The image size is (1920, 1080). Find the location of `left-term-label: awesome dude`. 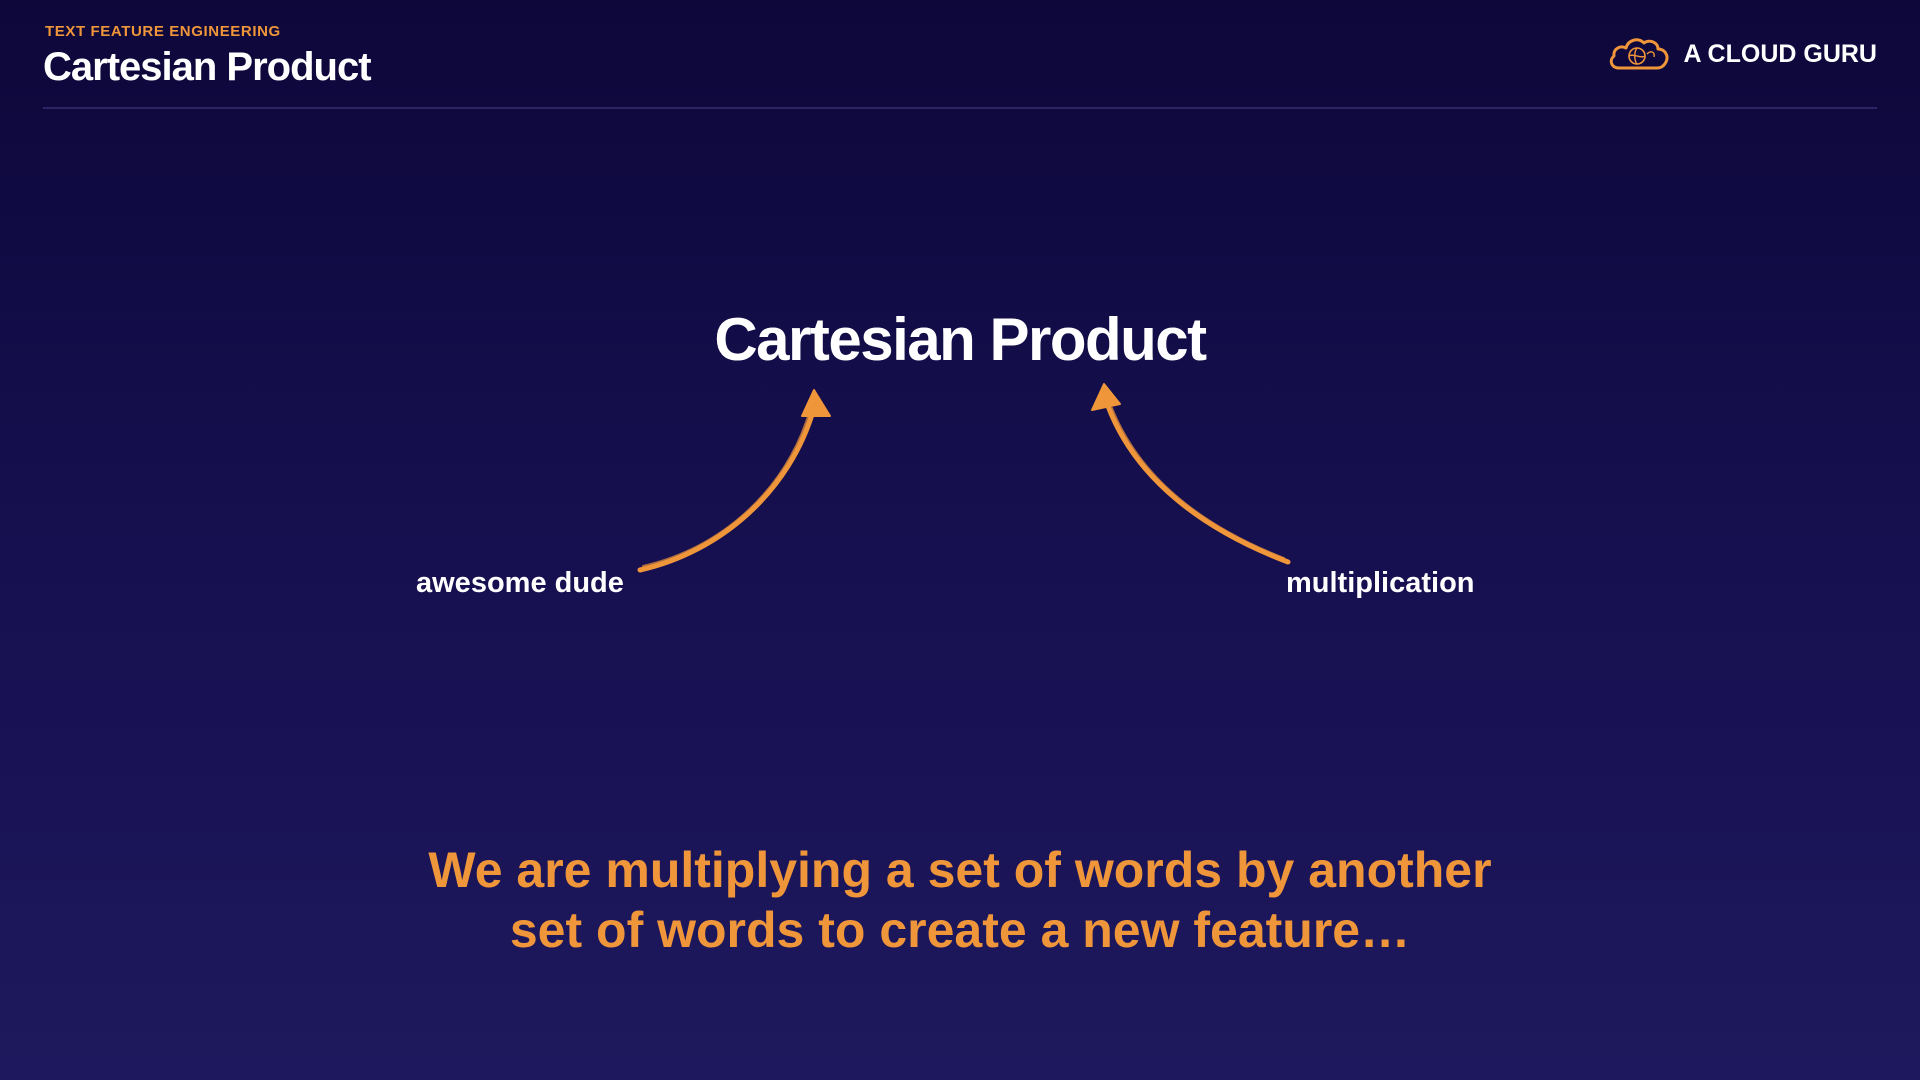

left-term-label: awesome dude is located at coordinates (520, 583).